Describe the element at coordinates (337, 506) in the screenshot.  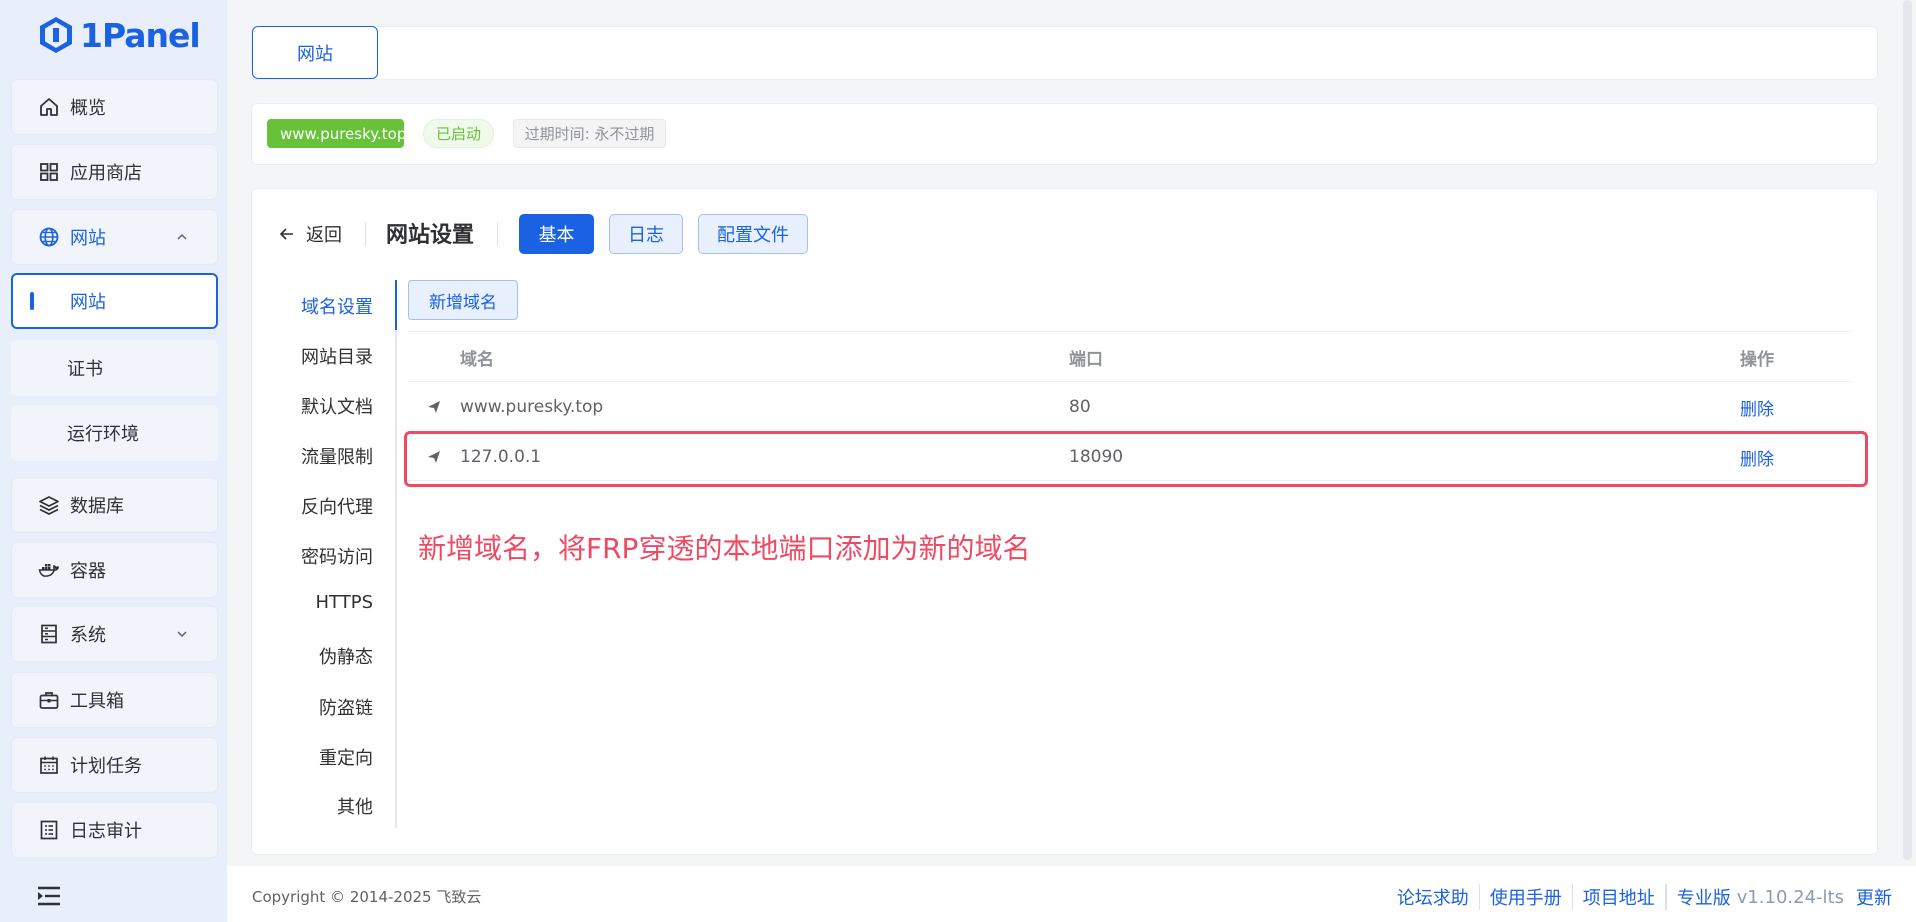
I see `menu-item-reverse-proxy: 反向代理` at that location.